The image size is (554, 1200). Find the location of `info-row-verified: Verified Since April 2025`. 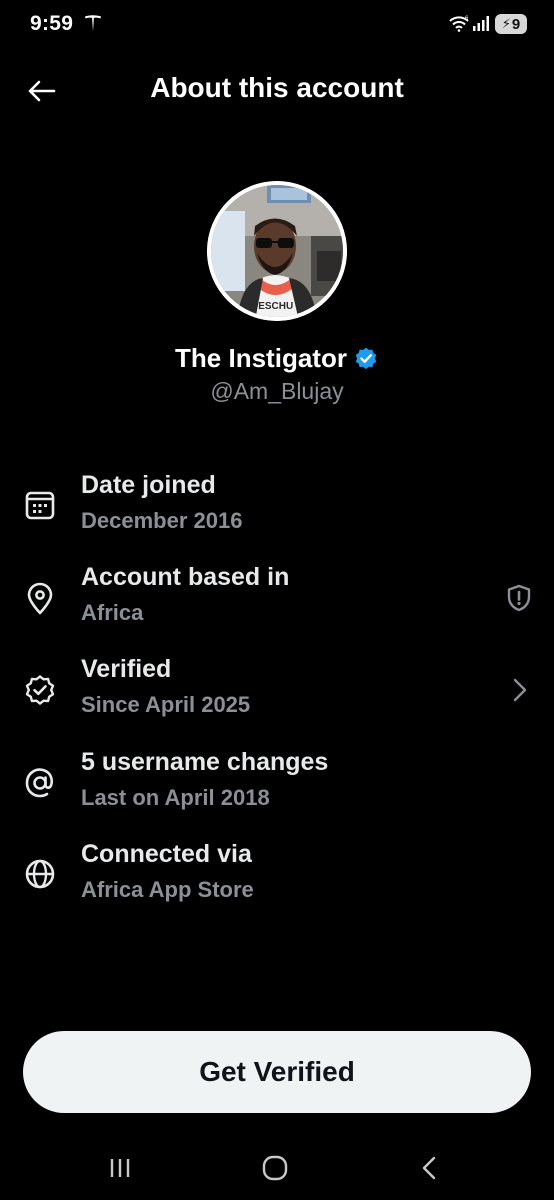

info-row-verified: Verified Since April 2025 is located at coordinates (277, 695).